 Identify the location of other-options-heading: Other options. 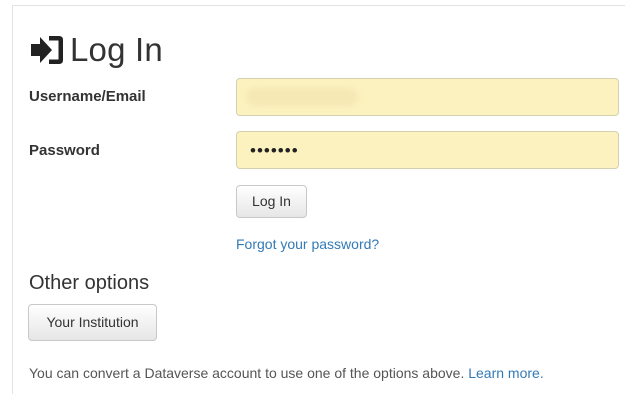
(89, 283).